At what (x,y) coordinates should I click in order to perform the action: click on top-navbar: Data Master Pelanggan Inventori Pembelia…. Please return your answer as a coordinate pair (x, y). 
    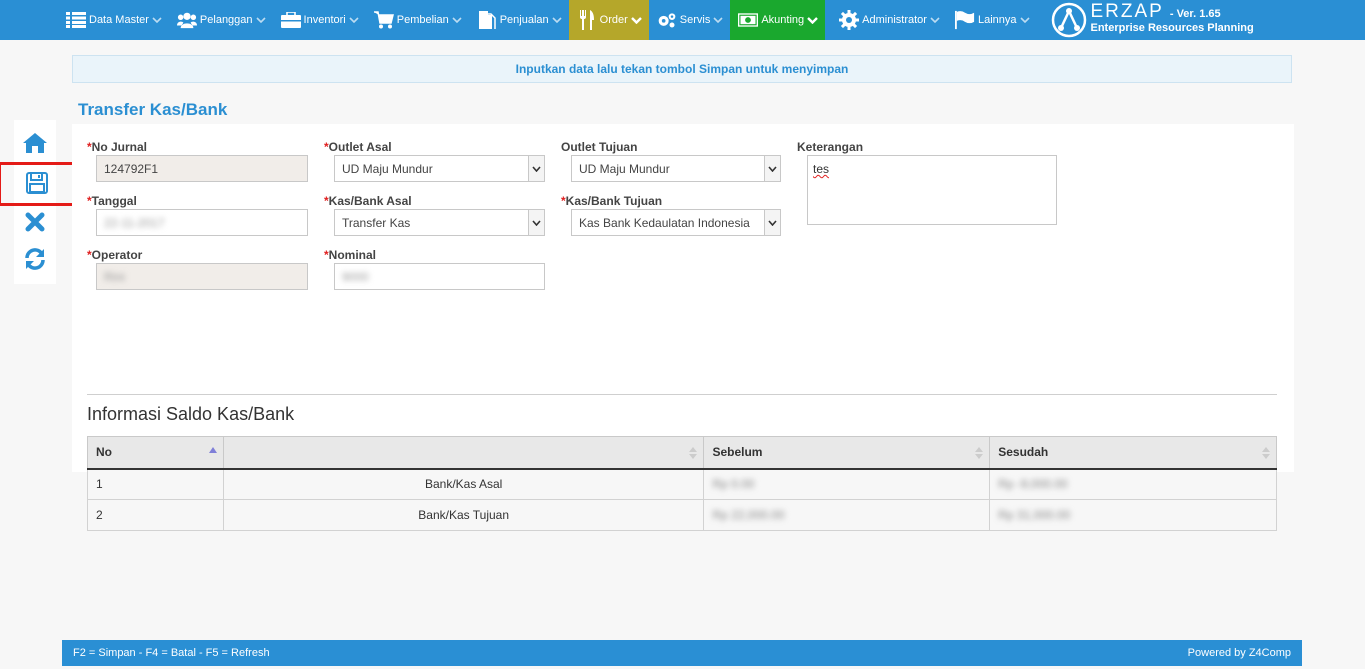
    Looking at the image, I should click on (682, 20).